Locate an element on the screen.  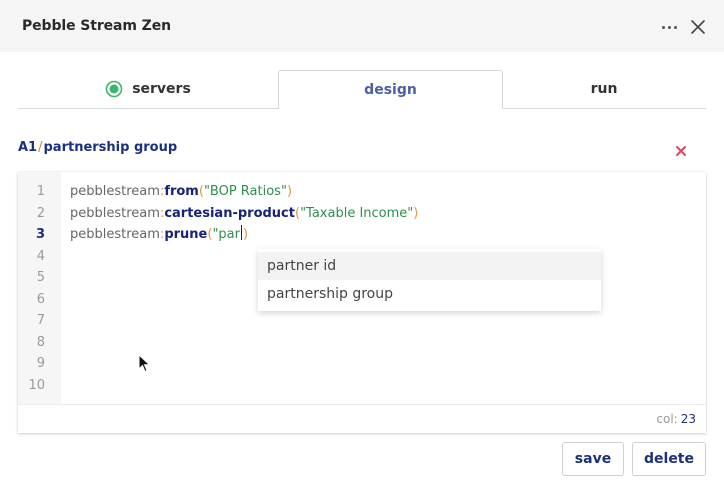
breadcrumb: A1/partnership group is located at coordinates (97, 147).